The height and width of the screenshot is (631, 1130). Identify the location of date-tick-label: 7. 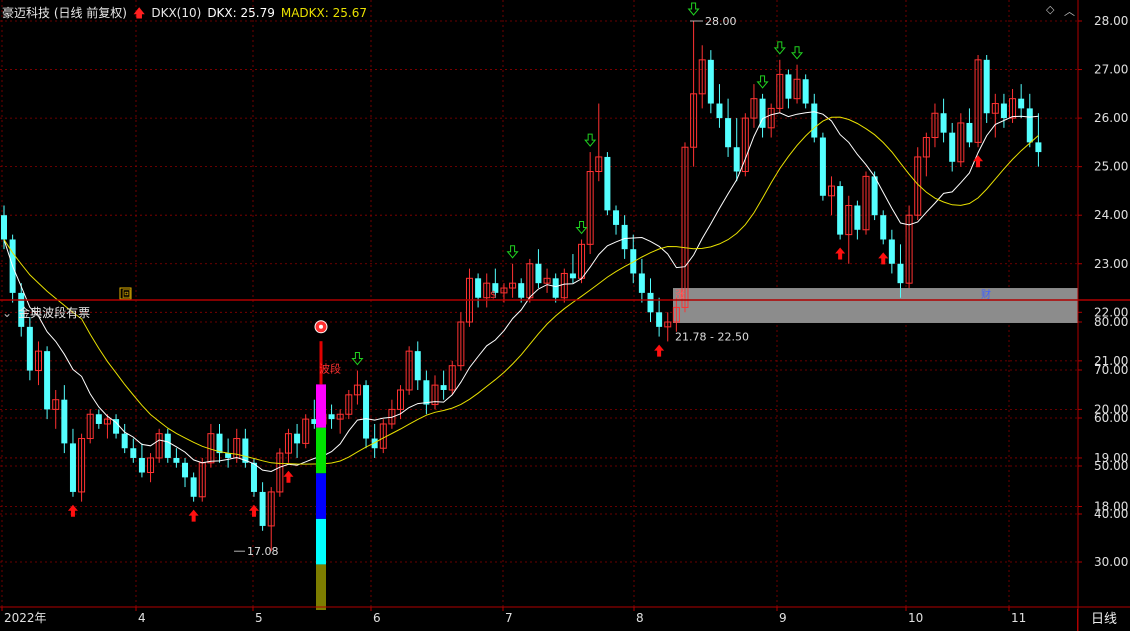
(509, 618).